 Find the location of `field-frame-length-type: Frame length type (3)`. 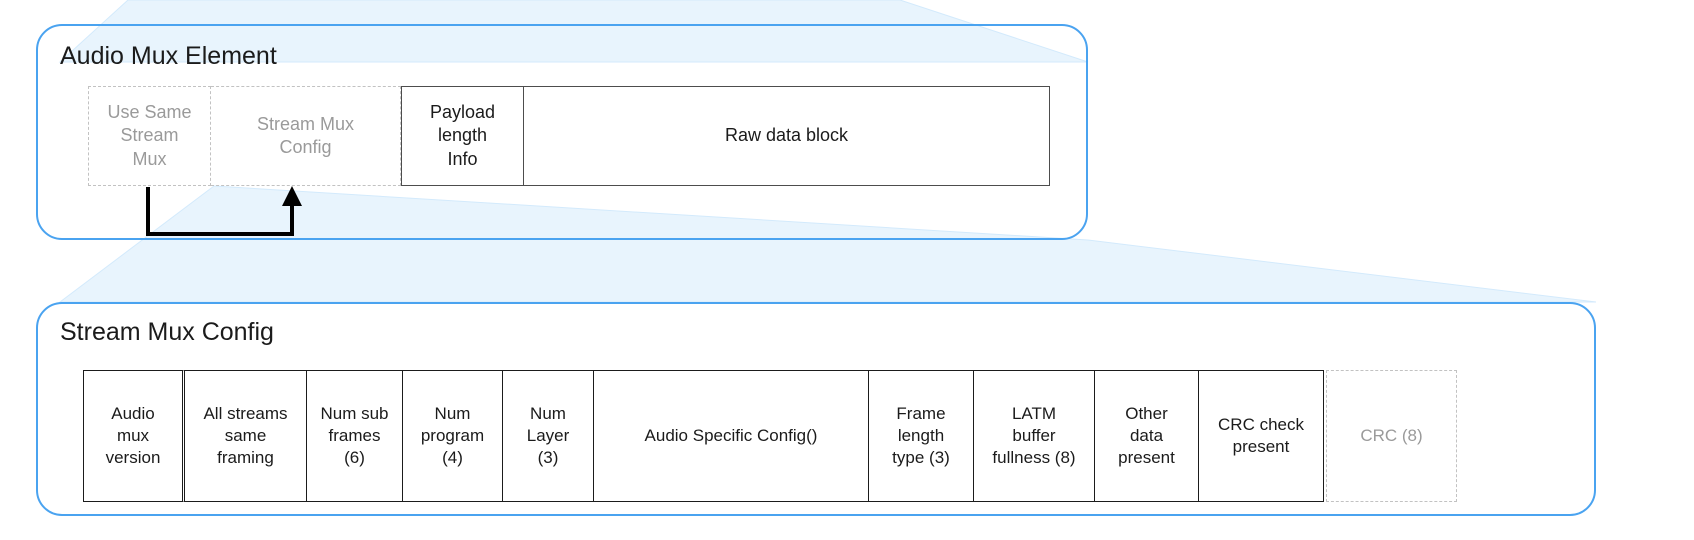

field-frame-length-type: Frame length type (3) is located at coordinates (921, 436).